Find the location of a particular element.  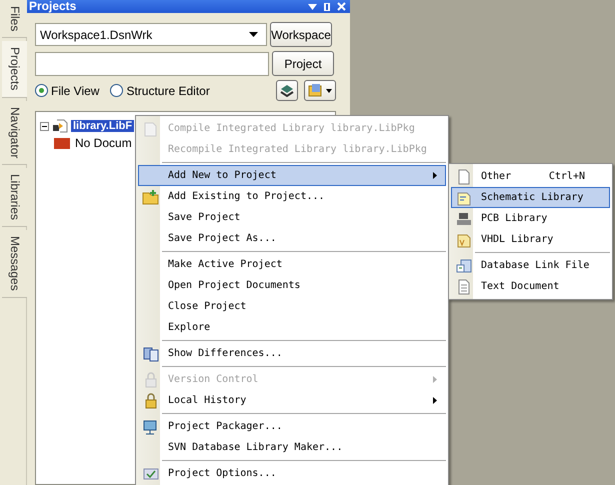

menu-item: Save Project is located at coordinates (292, 217).